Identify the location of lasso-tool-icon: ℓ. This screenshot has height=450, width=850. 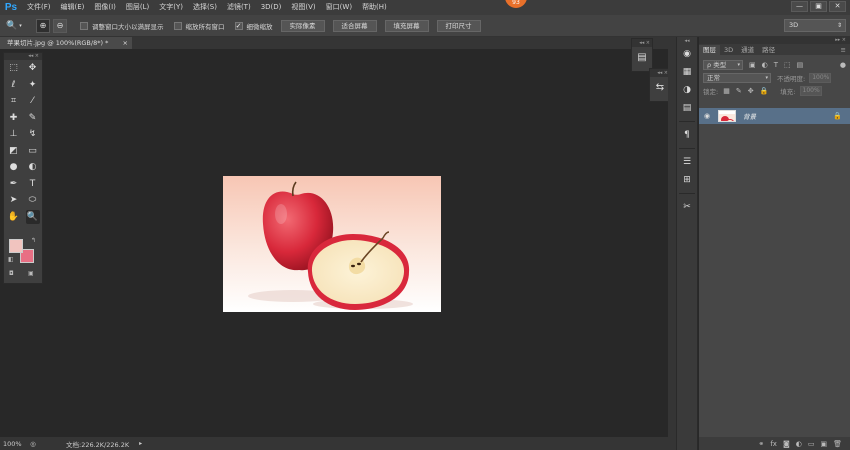
(14, 85).